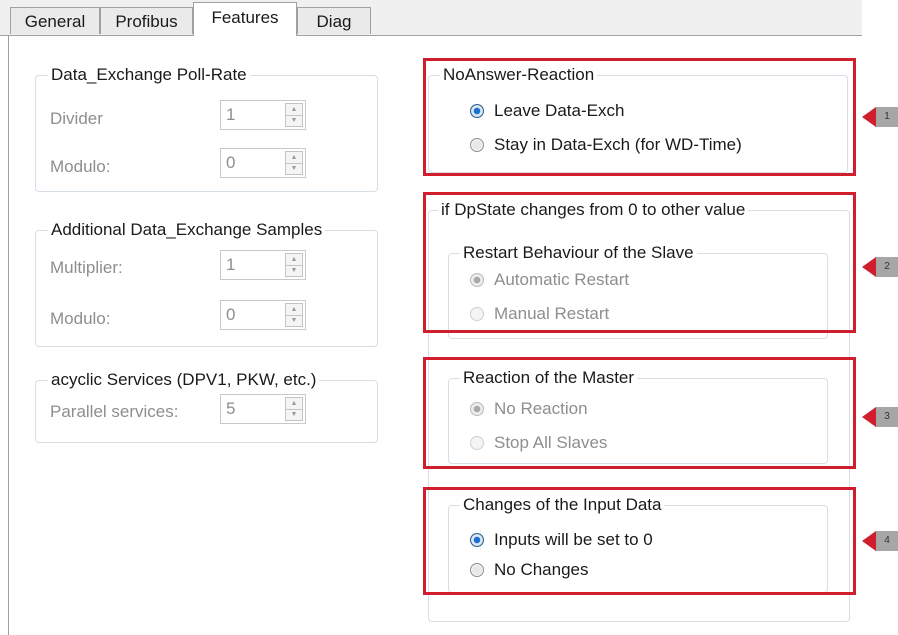 This screenshot has height=635, width=898. I want to click on divider-label: Divider, so click(76, 118).